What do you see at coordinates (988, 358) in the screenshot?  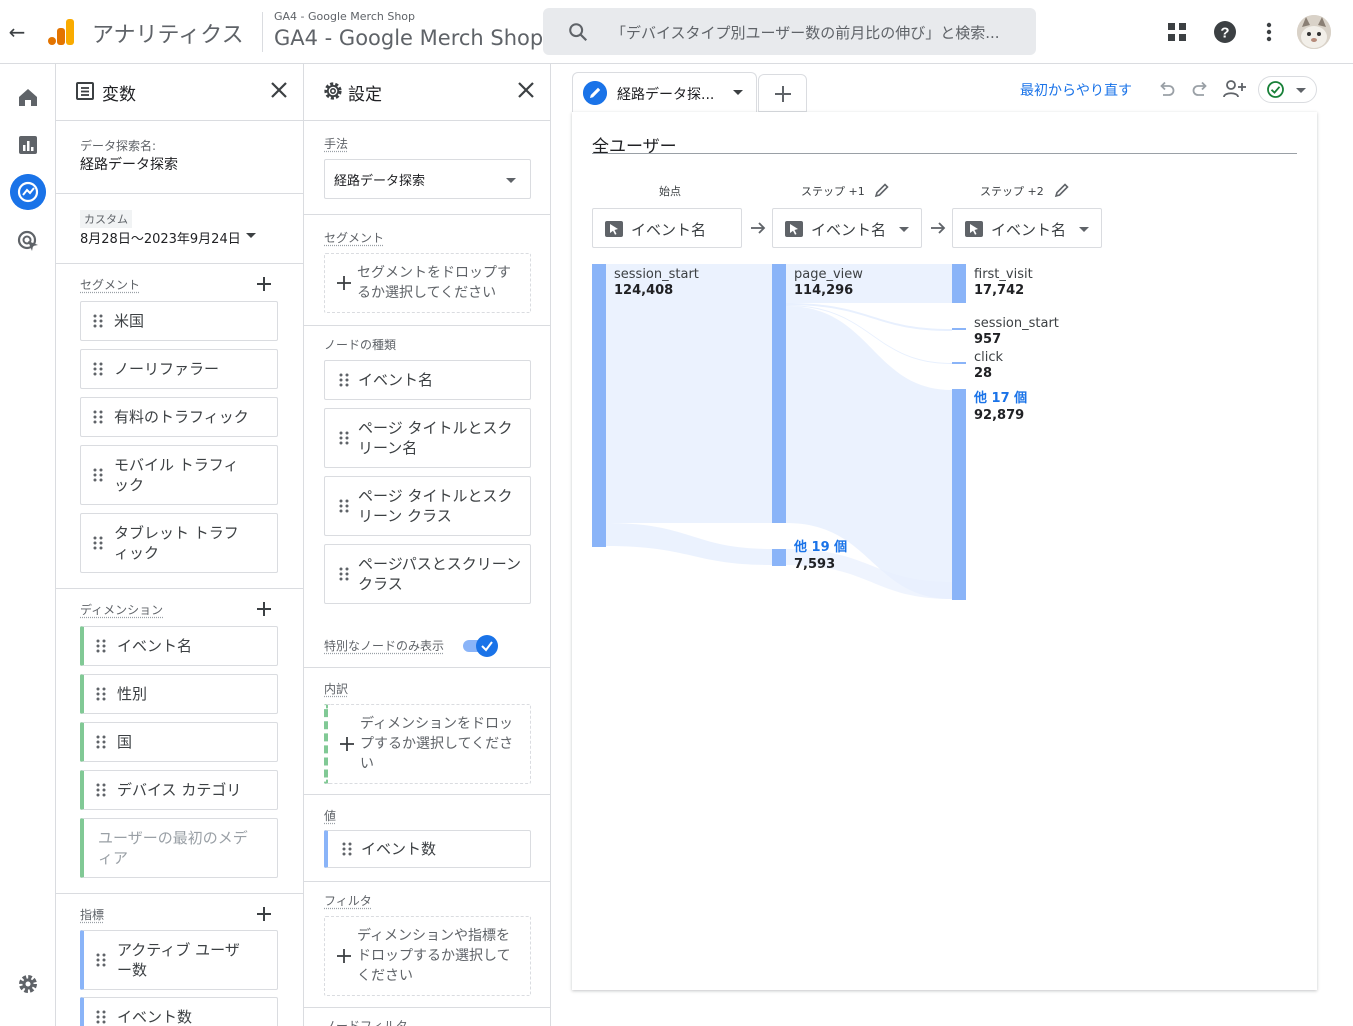 I see `node-label-click: click` at bounding box center [988, 358].